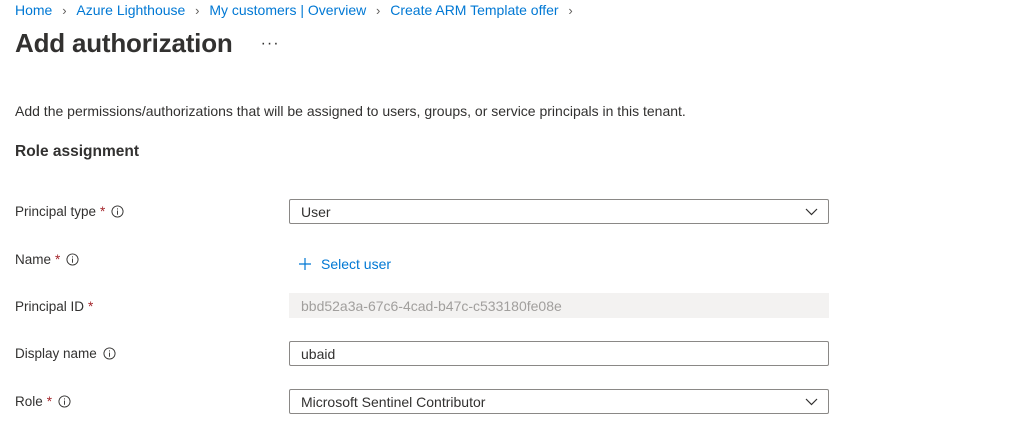  I want to click on title-row: Add authorization ···, so click(147, 43).